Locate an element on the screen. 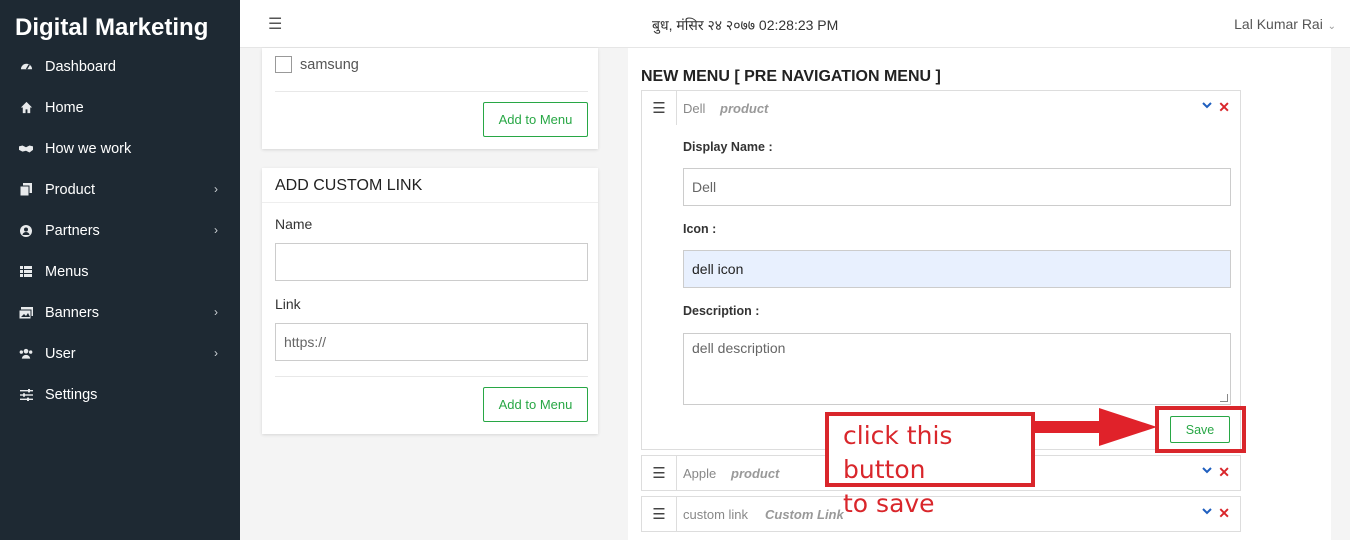 This screenshot has height=540, width=1350. description-textarea: dell description is located at coordinates (957, 369).